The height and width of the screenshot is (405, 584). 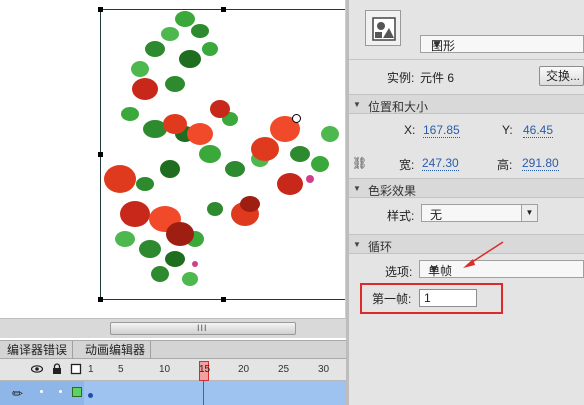 What do you see at coordinates (401, 216) in the screenshot?
I see `style-label: 样式:` at bounding box center [401, 216].